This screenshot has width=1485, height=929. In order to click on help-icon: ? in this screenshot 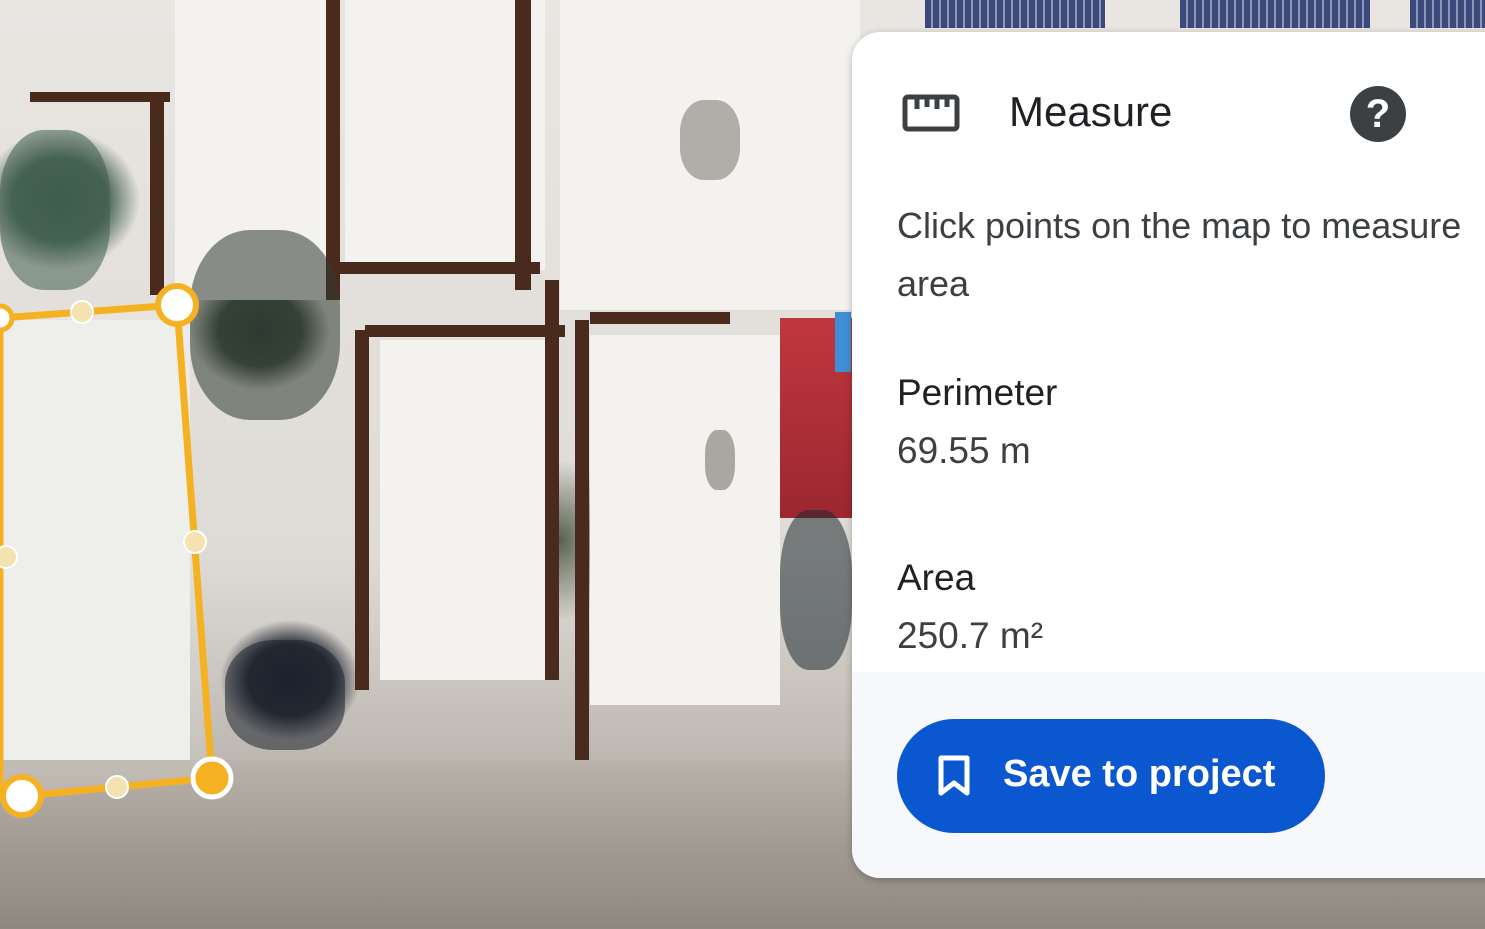, I will do `click(1378, 114)`.